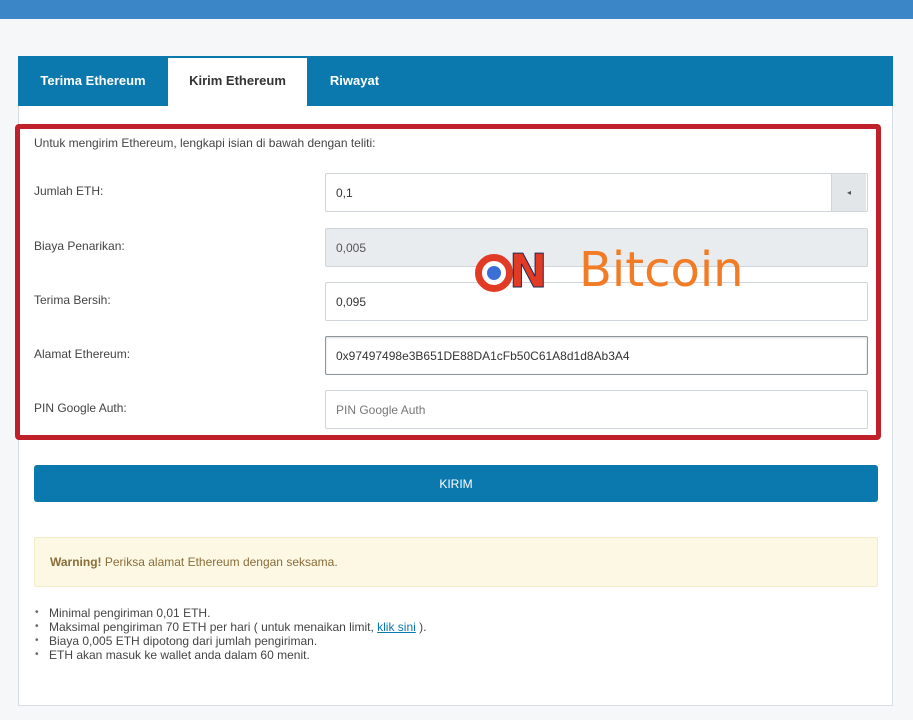 This screenshot has width=913, height=720. What do you see at coordinates (219, 562) in the screenshot?
I see `warning-text: Periksa alamat Ethereum dengan seksama.` at bounding box center [219, 562].